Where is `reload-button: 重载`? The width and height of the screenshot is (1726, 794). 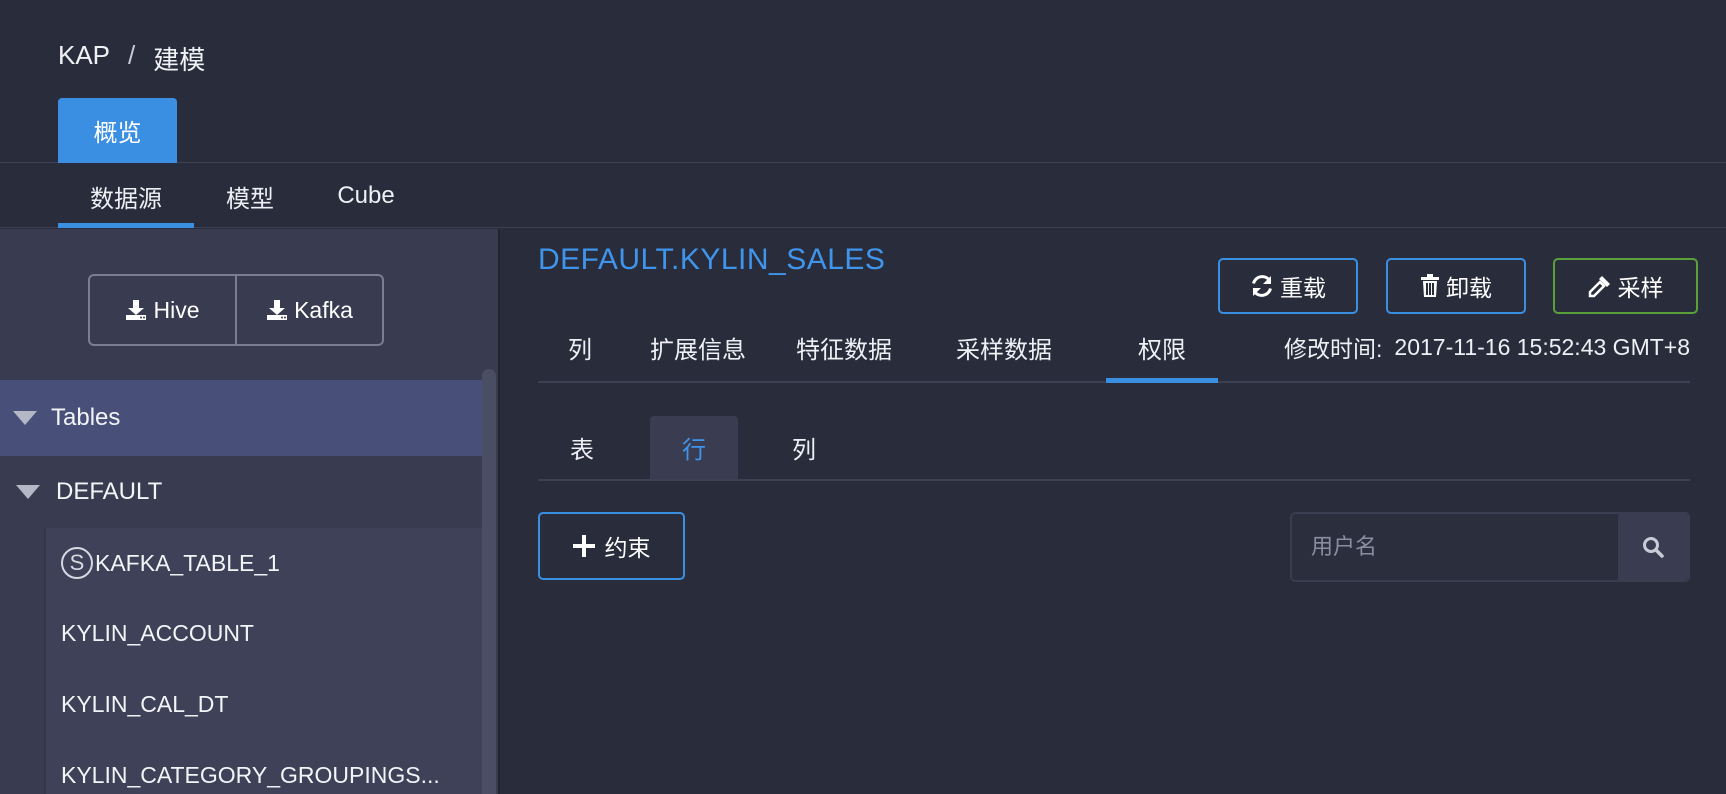 reload-button: 重载 is located at coordinates (1288, 286).